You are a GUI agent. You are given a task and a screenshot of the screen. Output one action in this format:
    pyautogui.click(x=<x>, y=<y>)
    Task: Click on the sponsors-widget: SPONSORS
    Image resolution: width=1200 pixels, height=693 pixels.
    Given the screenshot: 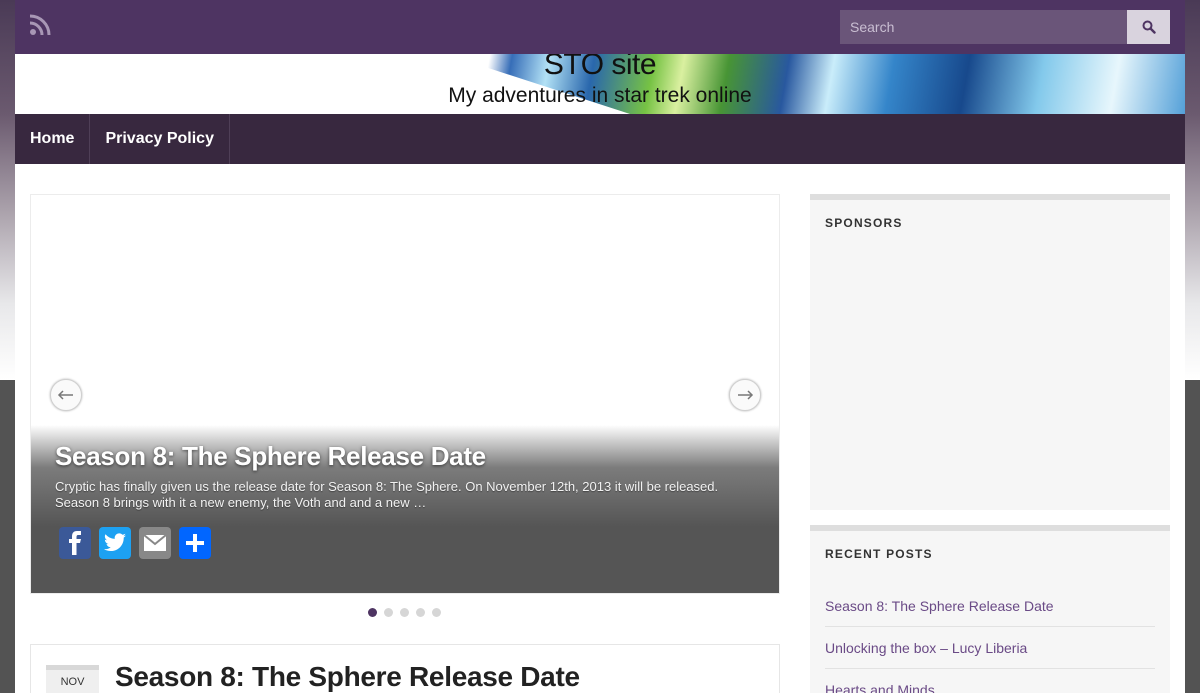 What is the action you would take?
    pyautogui.click(x=990, y=352)
    